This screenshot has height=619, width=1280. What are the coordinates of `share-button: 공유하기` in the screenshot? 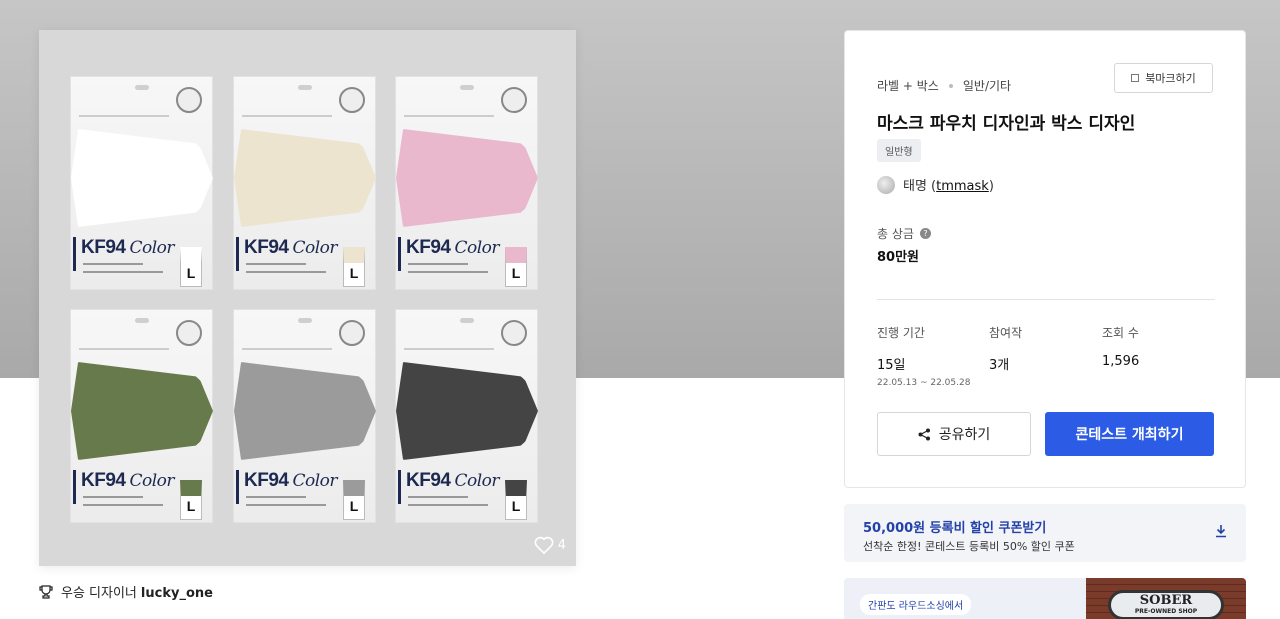 It's located at (954, 434).